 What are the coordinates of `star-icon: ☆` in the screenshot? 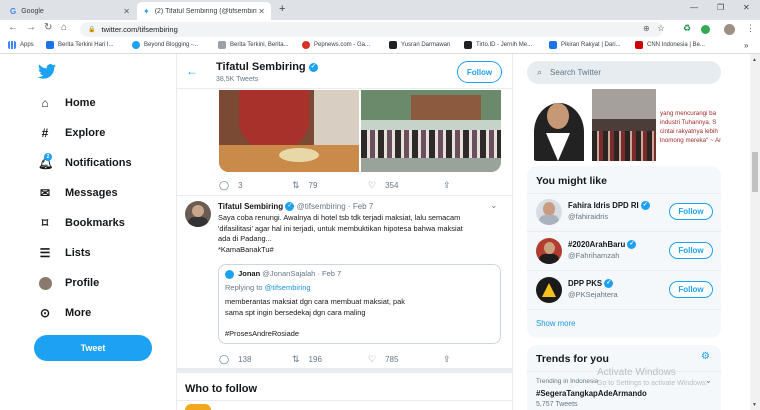 It's located at (661, 28).